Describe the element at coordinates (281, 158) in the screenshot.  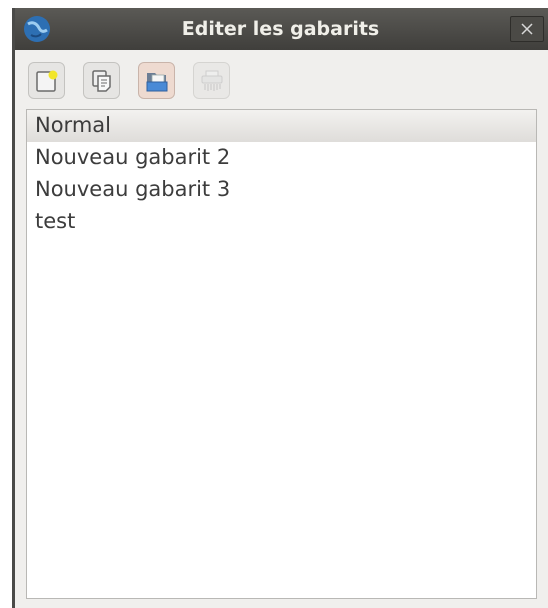
I see `template-item: Nouveau gabarit 2` at that location.